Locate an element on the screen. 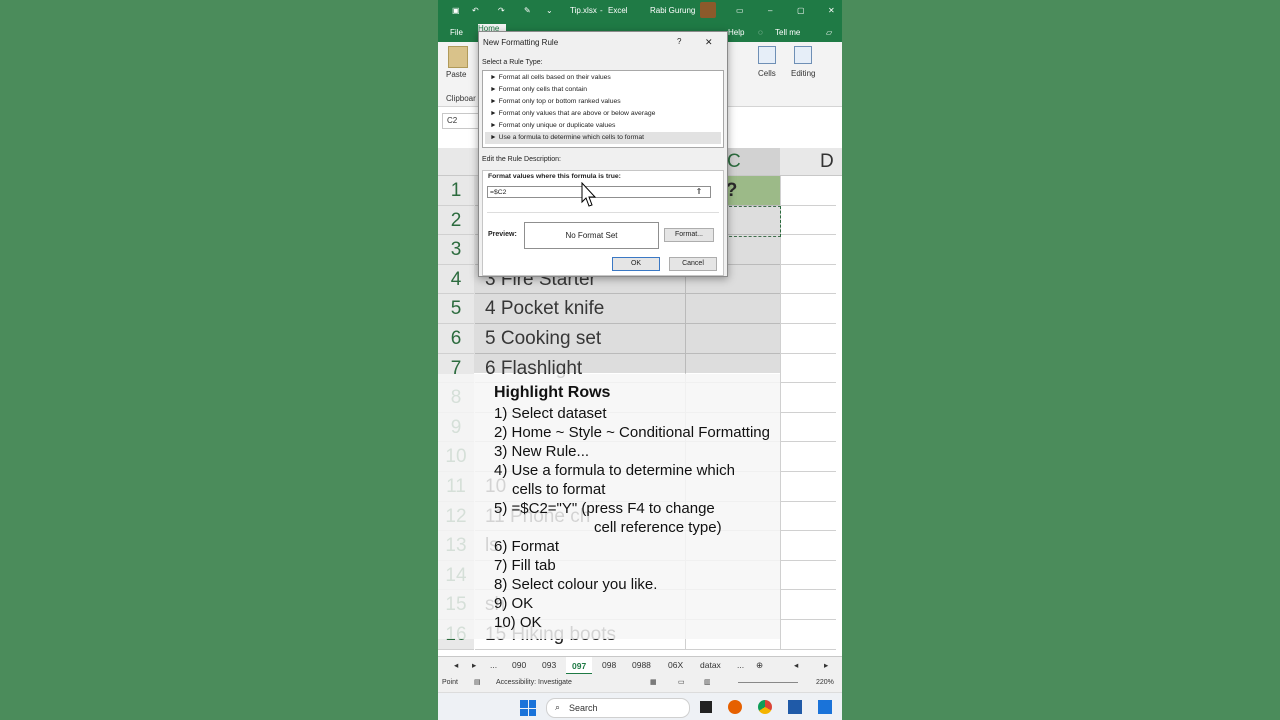  windows-start-icon is located at coordinates (528, 708).